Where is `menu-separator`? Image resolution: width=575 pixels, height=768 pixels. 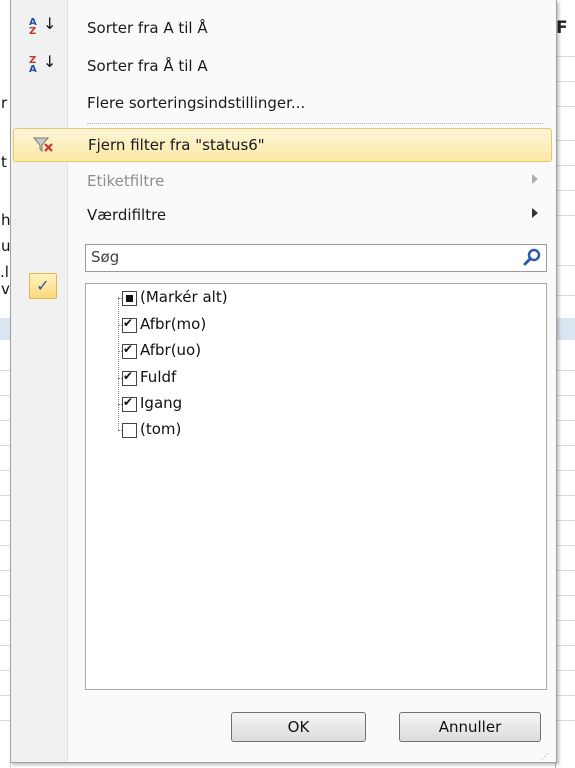 menu-separator is located at coordinates (315, 123).